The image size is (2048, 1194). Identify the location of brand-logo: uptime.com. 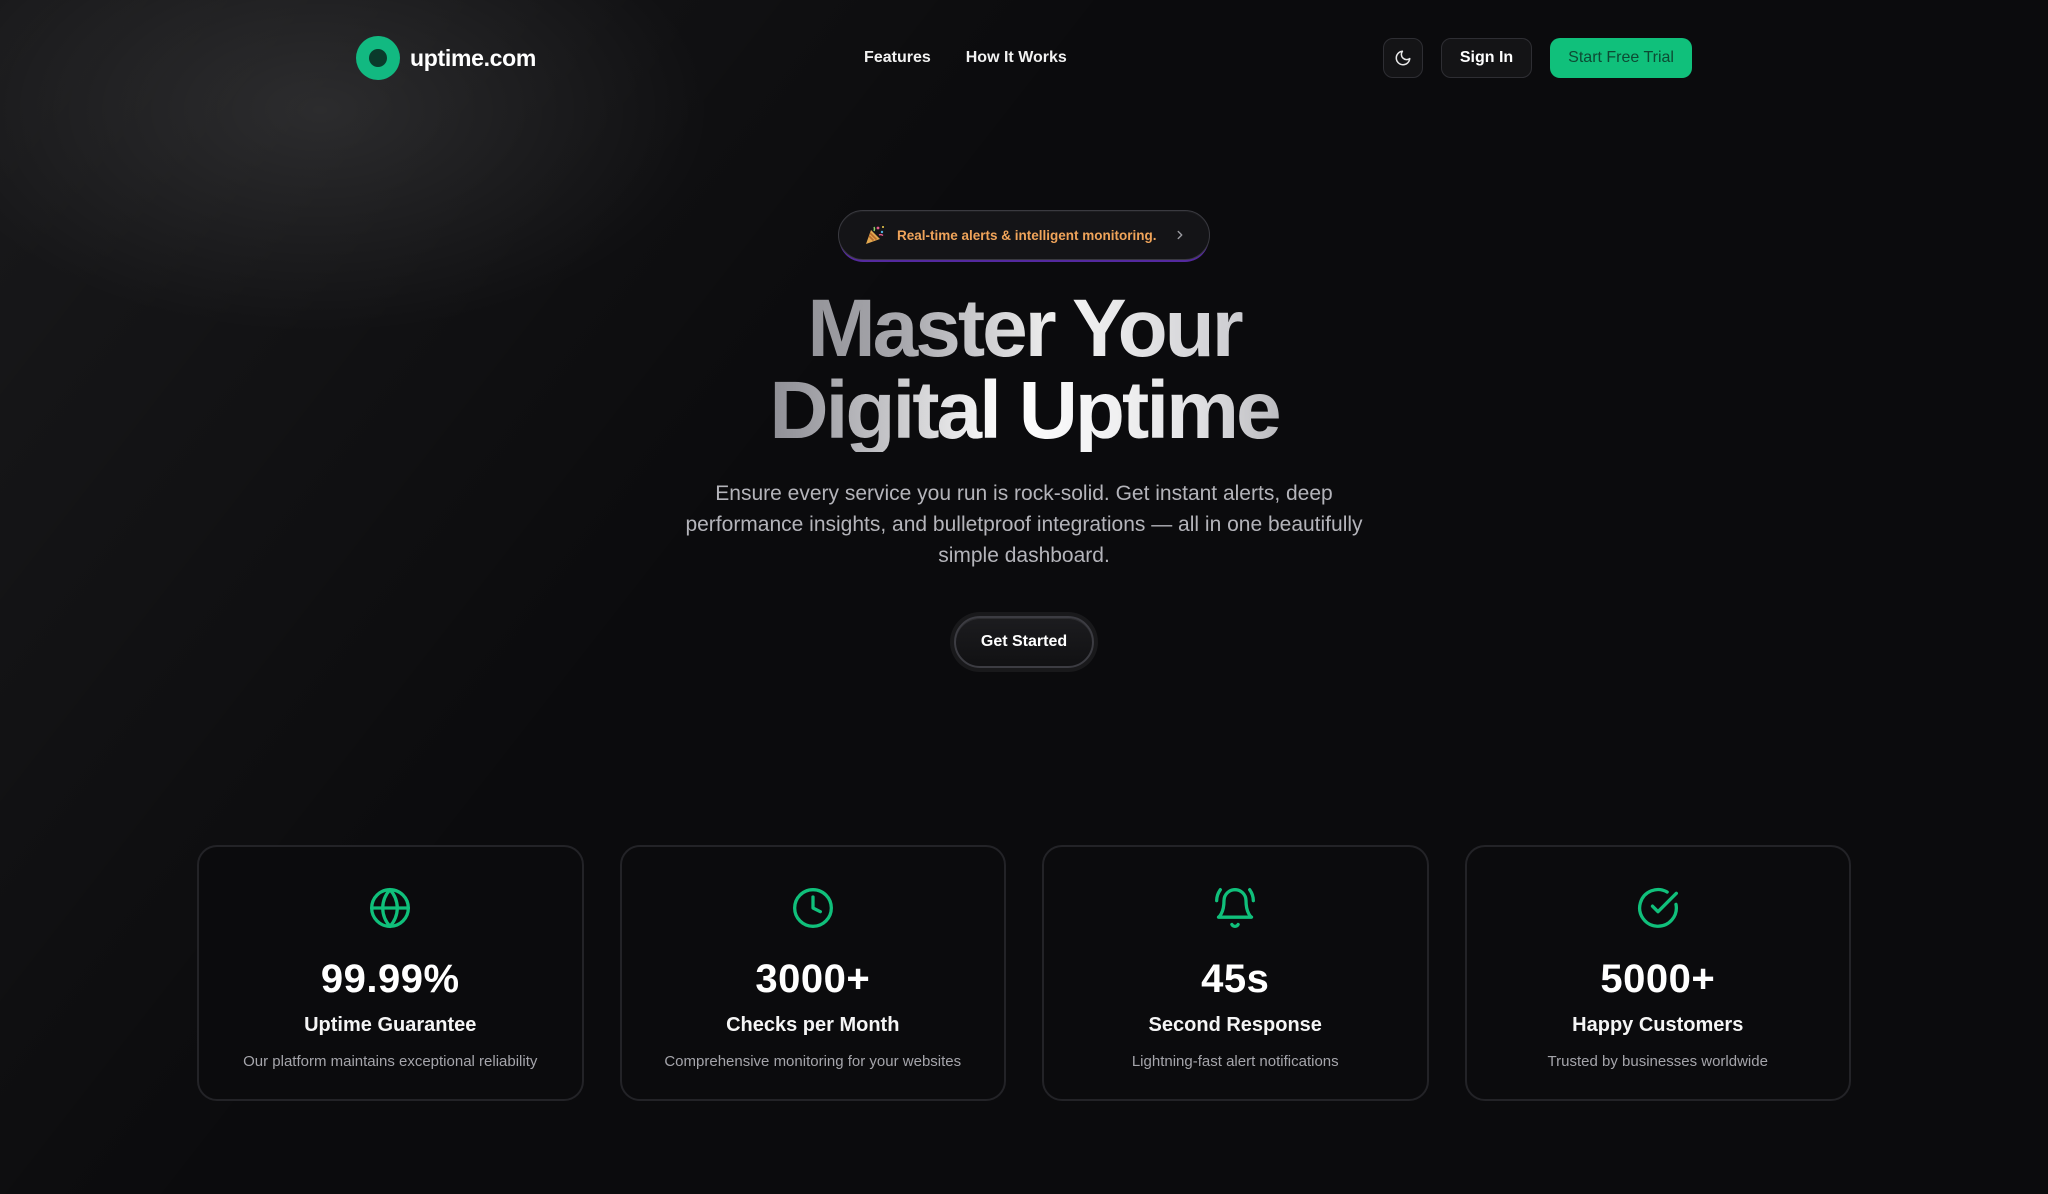
(496, 58).